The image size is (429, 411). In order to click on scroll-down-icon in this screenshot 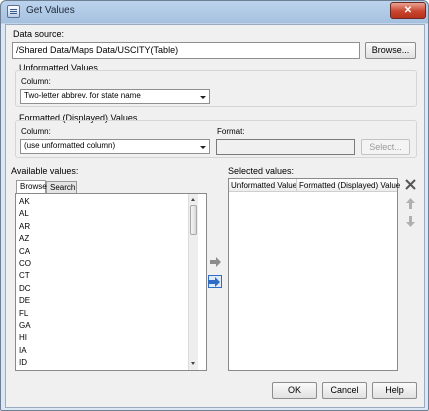, I will do `click(193, 363)`.